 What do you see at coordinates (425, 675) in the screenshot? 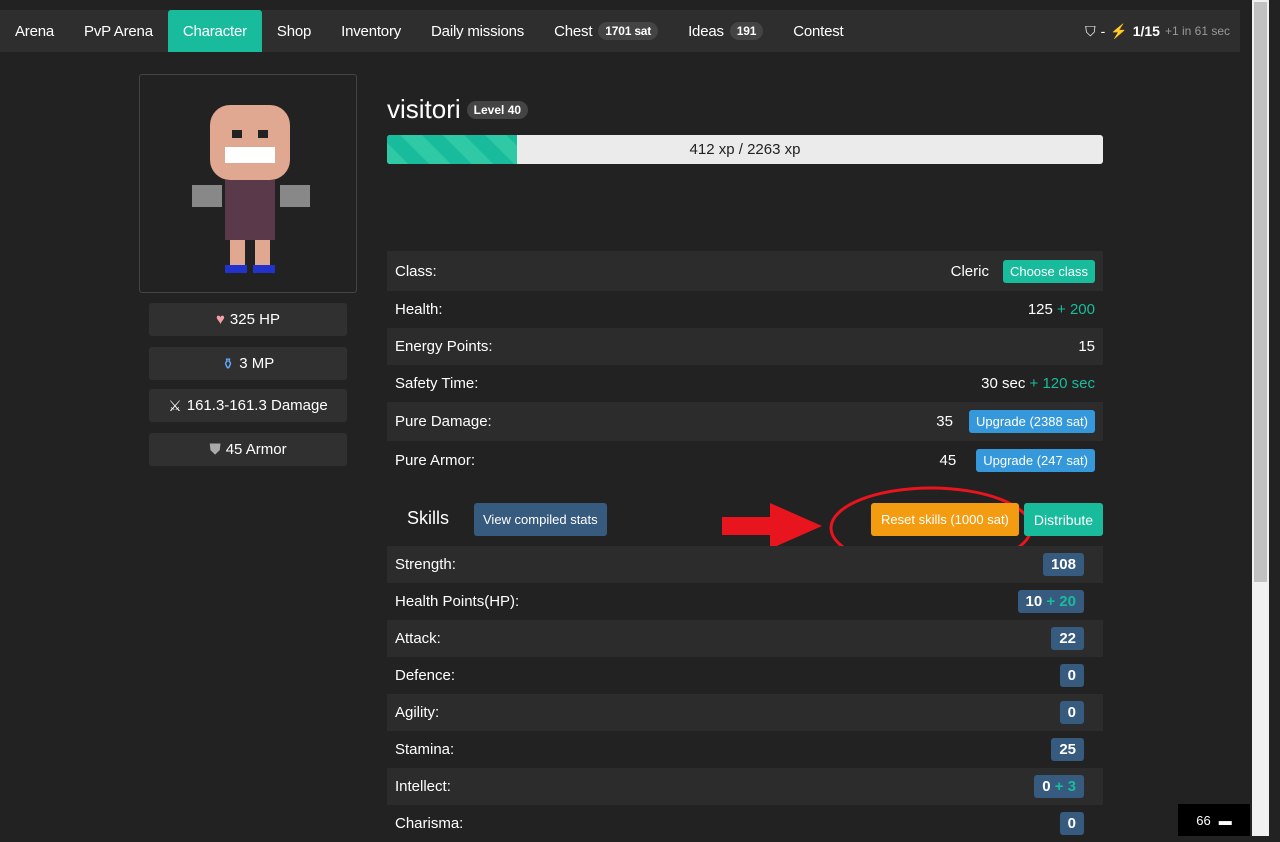
I see `skill-label: Defence:` at bounding box center [425, 675].